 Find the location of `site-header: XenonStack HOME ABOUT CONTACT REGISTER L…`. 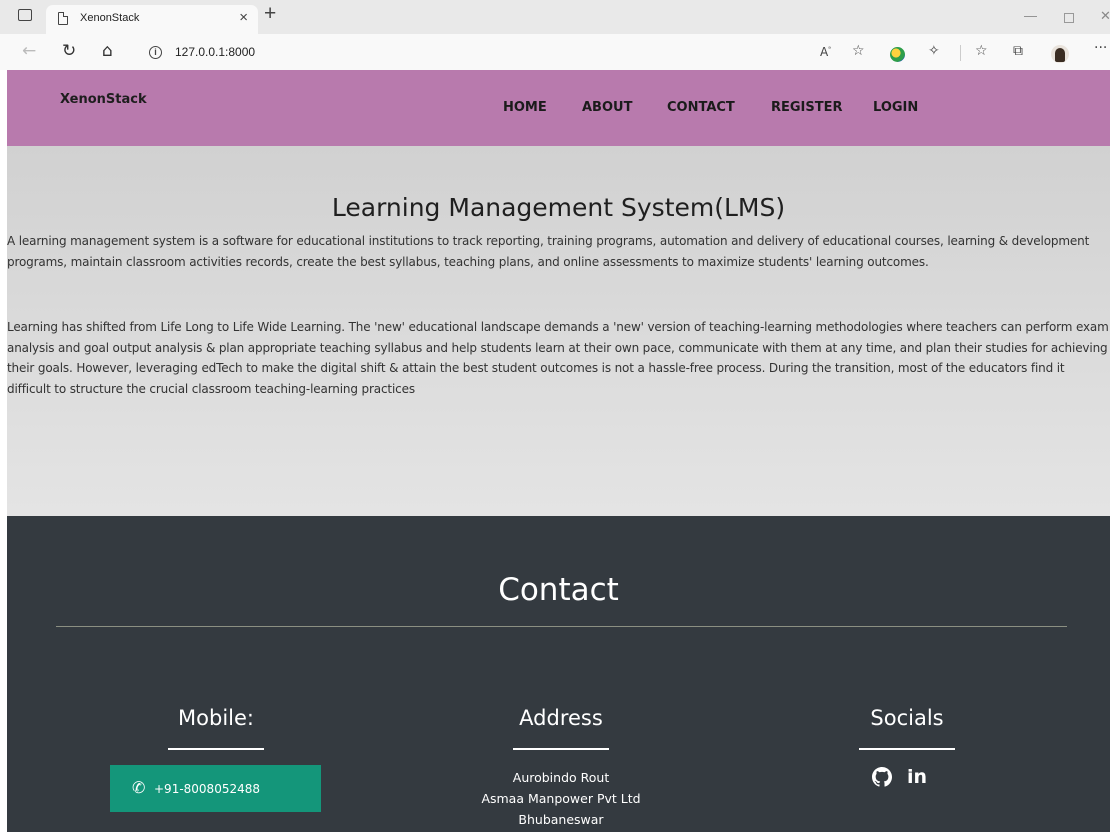

site-header: XenonStack HOME ABOUT CONTACT REGISTER L… is located at coordinates (558, 108).